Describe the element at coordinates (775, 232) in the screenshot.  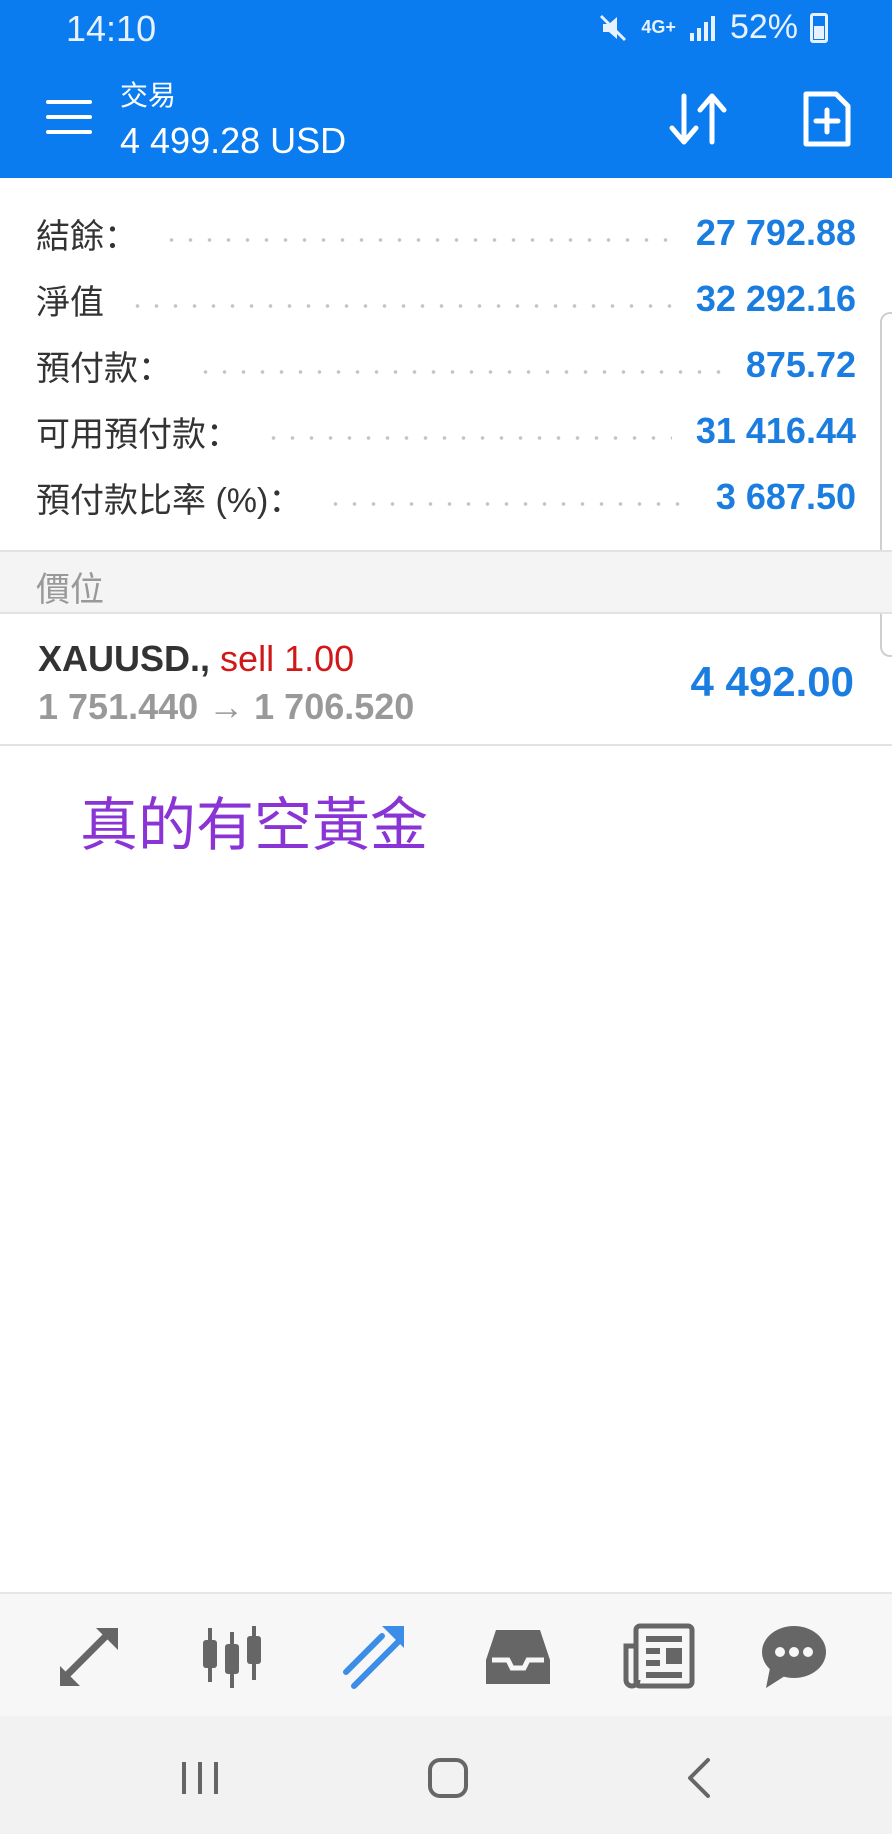
I see `balance-value: 27 792.88` at that location.